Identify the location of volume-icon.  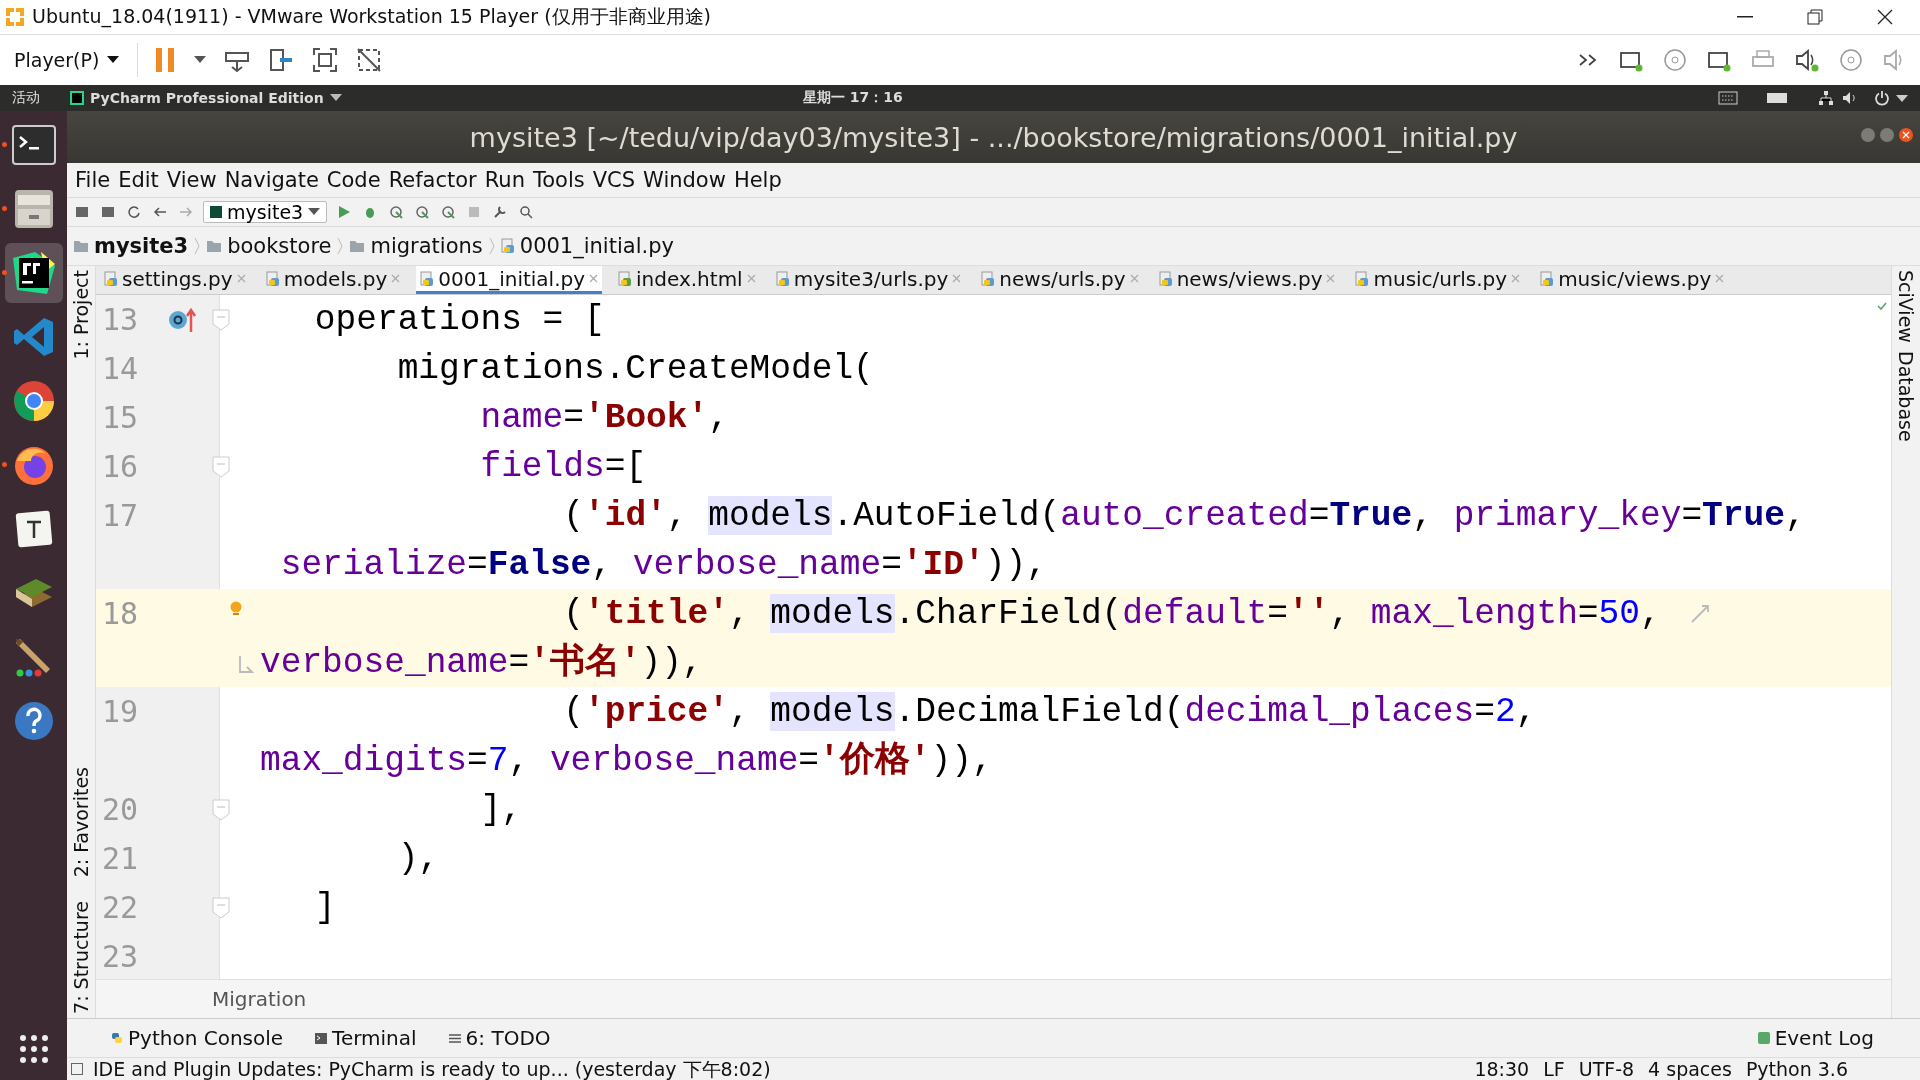
(1850, 98).